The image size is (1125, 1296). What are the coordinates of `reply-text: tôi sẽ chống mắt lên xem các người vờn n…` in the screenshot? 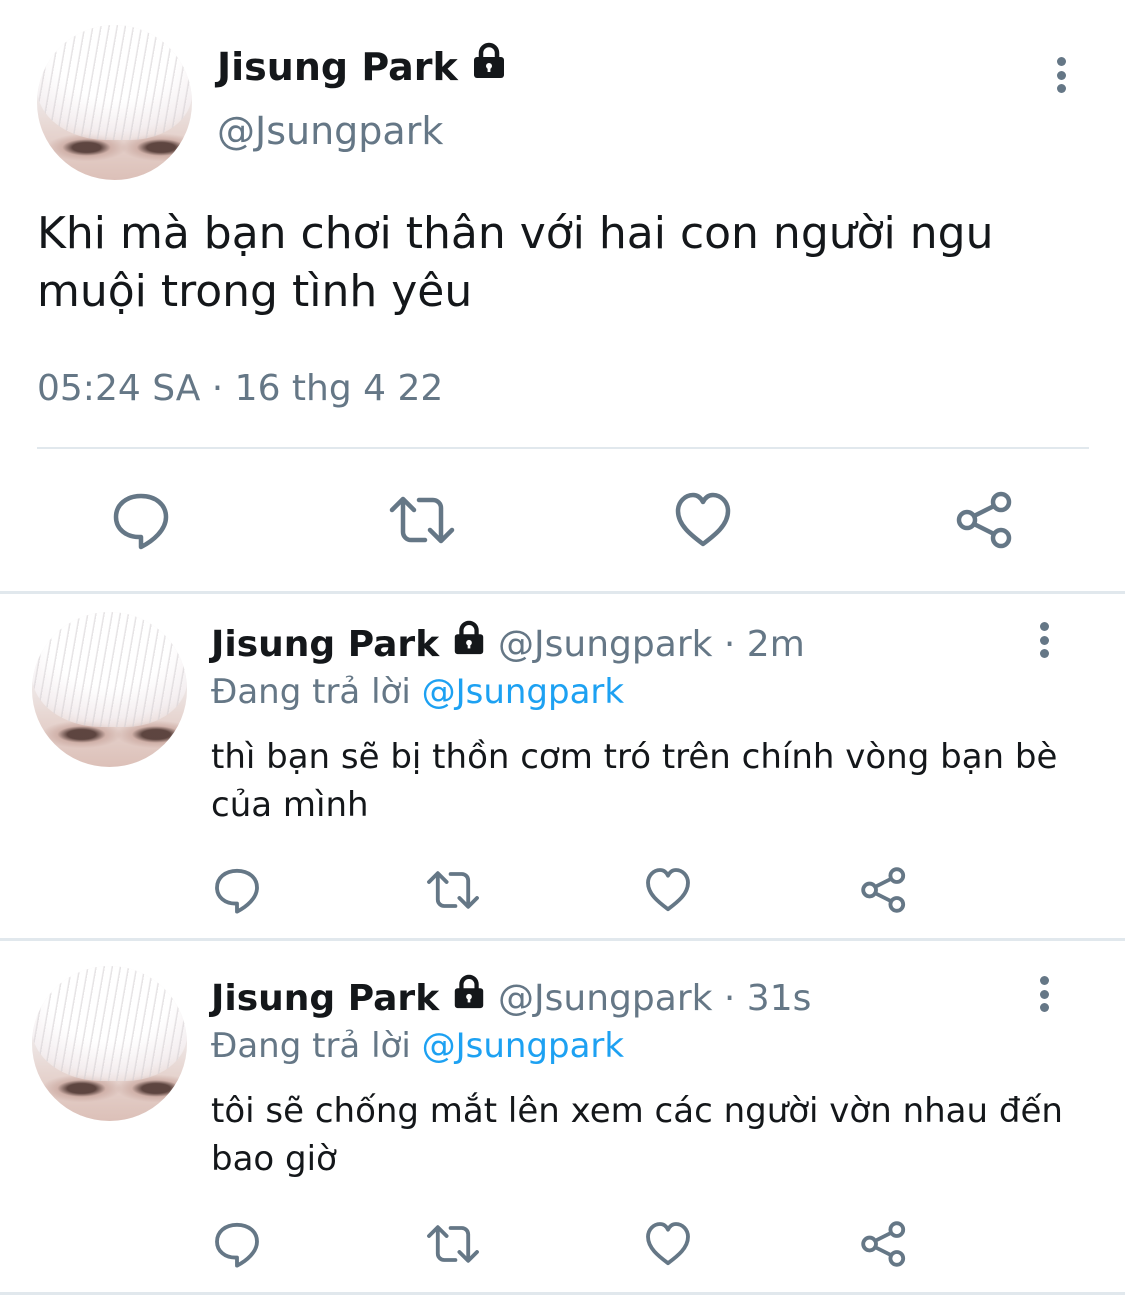 It's located at (637, 1135).